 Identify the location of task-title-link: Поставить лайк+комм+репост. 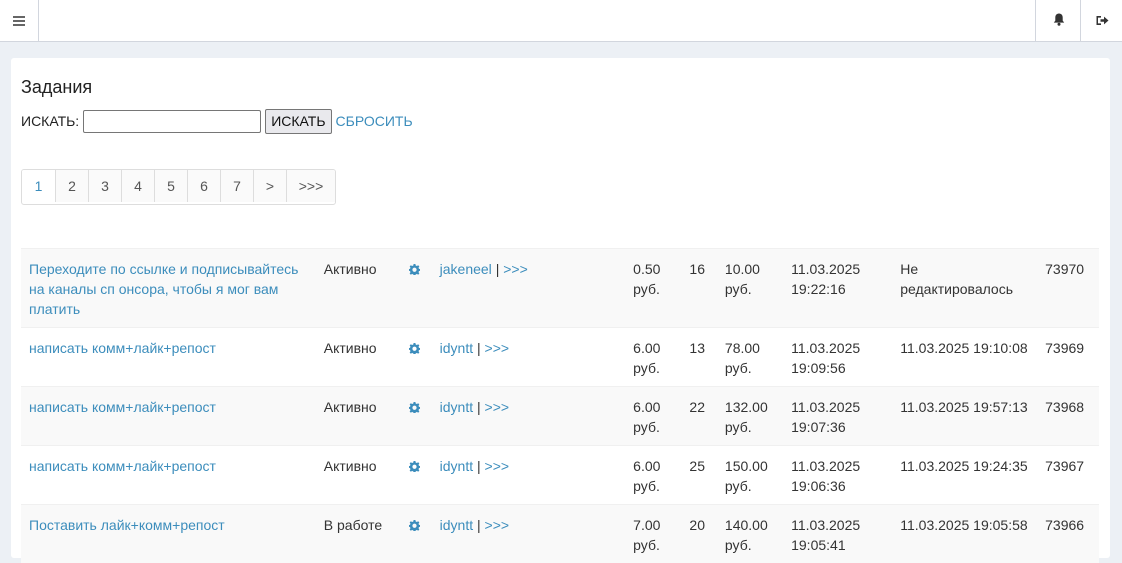
(127, 525).